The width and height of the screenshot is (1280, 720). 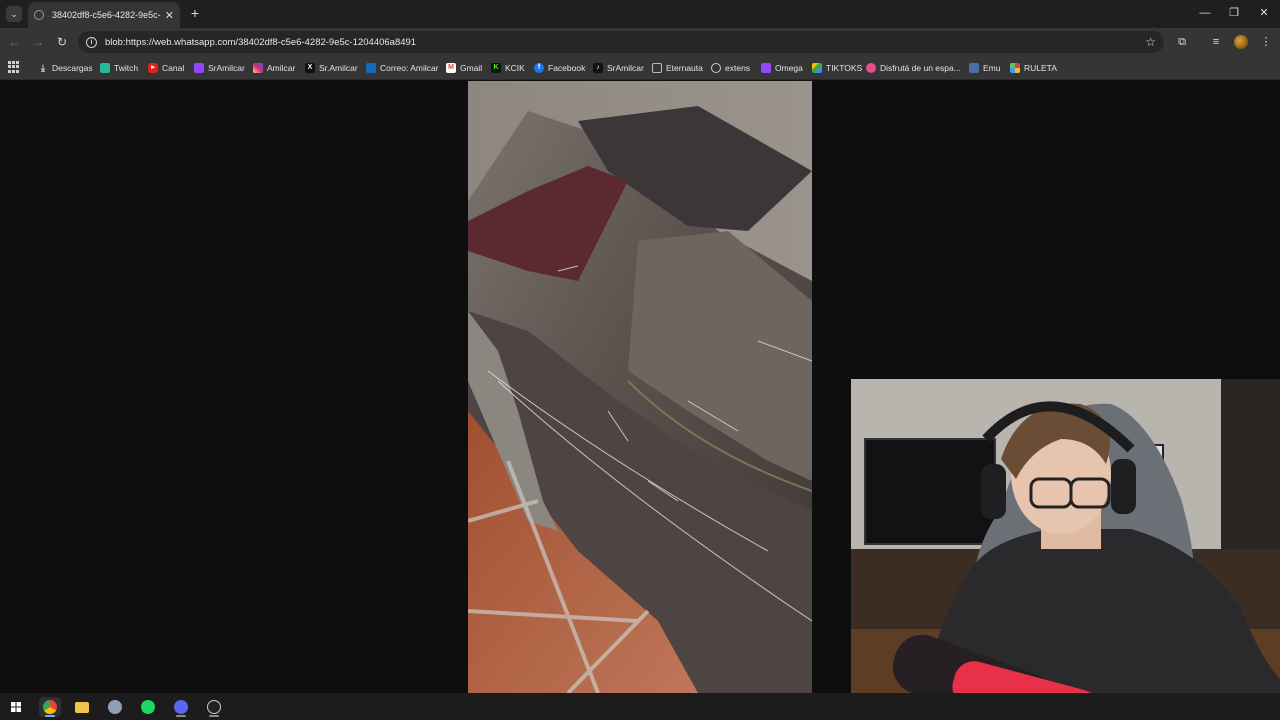 What do you see at coordinates (1216, 42) in the screenshot?
I see `media-controls-icon: ≡` at bounding box center [1216, 42].